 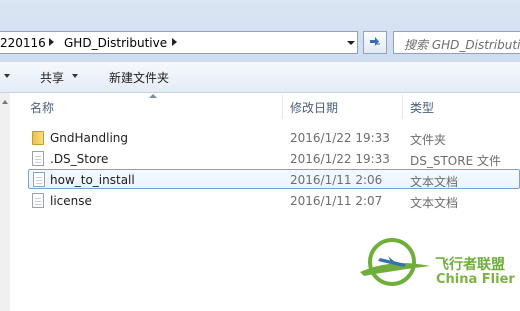 What do you see at coordinates (336, 180) in the screenshot?
I see `file-modified: 2016/1/11 2:06` at bounding box center [336, 180].